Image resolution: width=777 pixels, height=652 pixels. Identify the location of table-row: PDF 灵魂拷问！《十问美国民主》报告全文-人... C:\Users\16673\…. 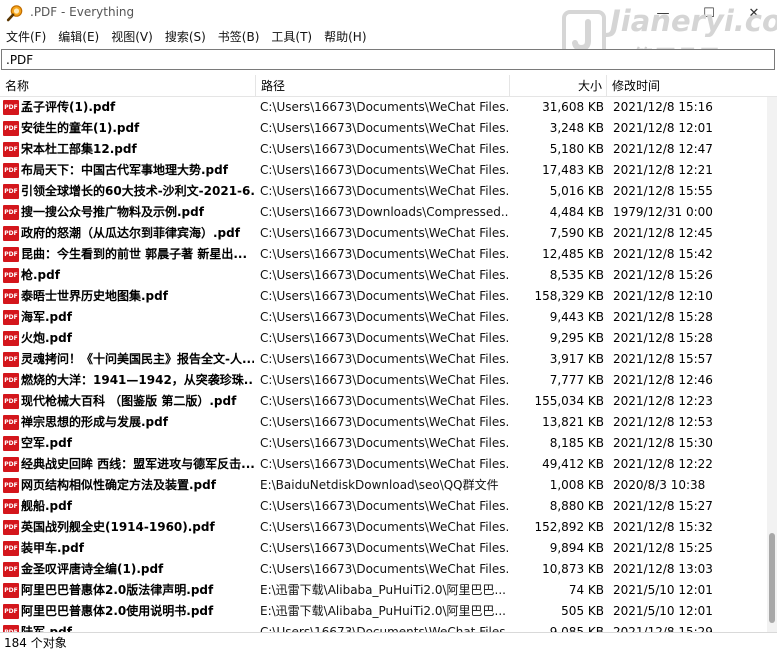
(383, 359).